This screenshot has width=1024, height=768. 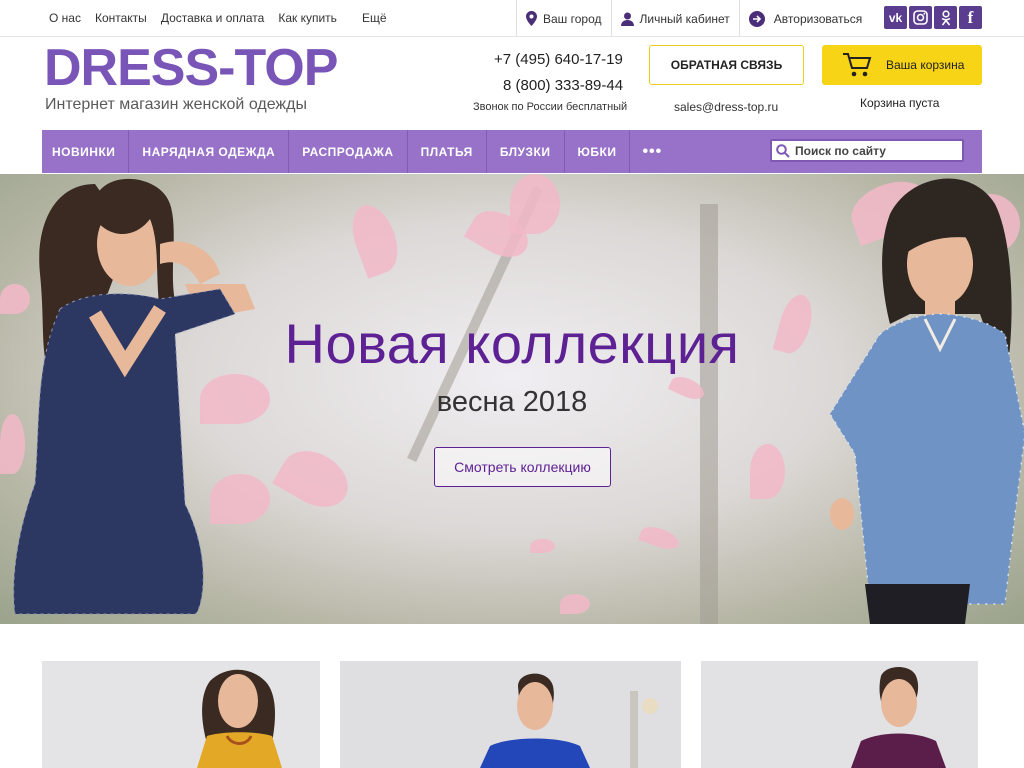 I want to click on nav-more-button: •••, so click(x=652, y=152).